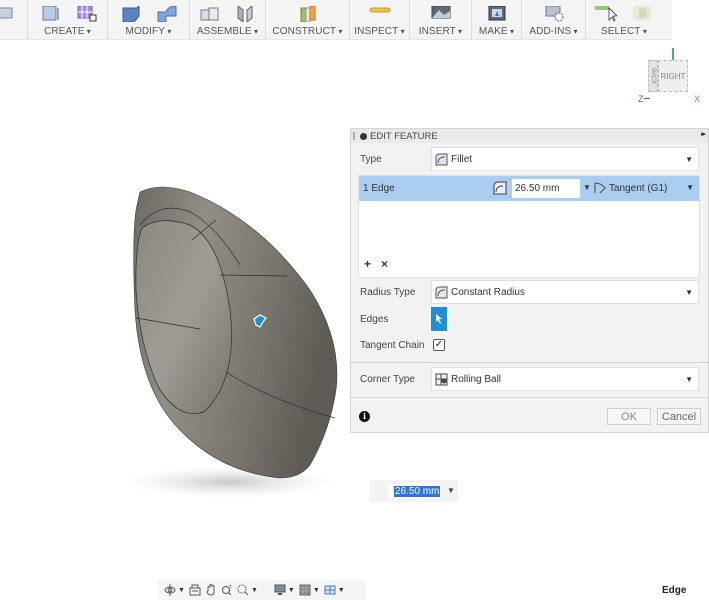 Image resolution: width=709 pixels, height=600 pixels. What do you see at coordinates (149, 31) in the screenshot?
I see `toolbar-modify-label: MODIFY` at bounding box center [149, 31].